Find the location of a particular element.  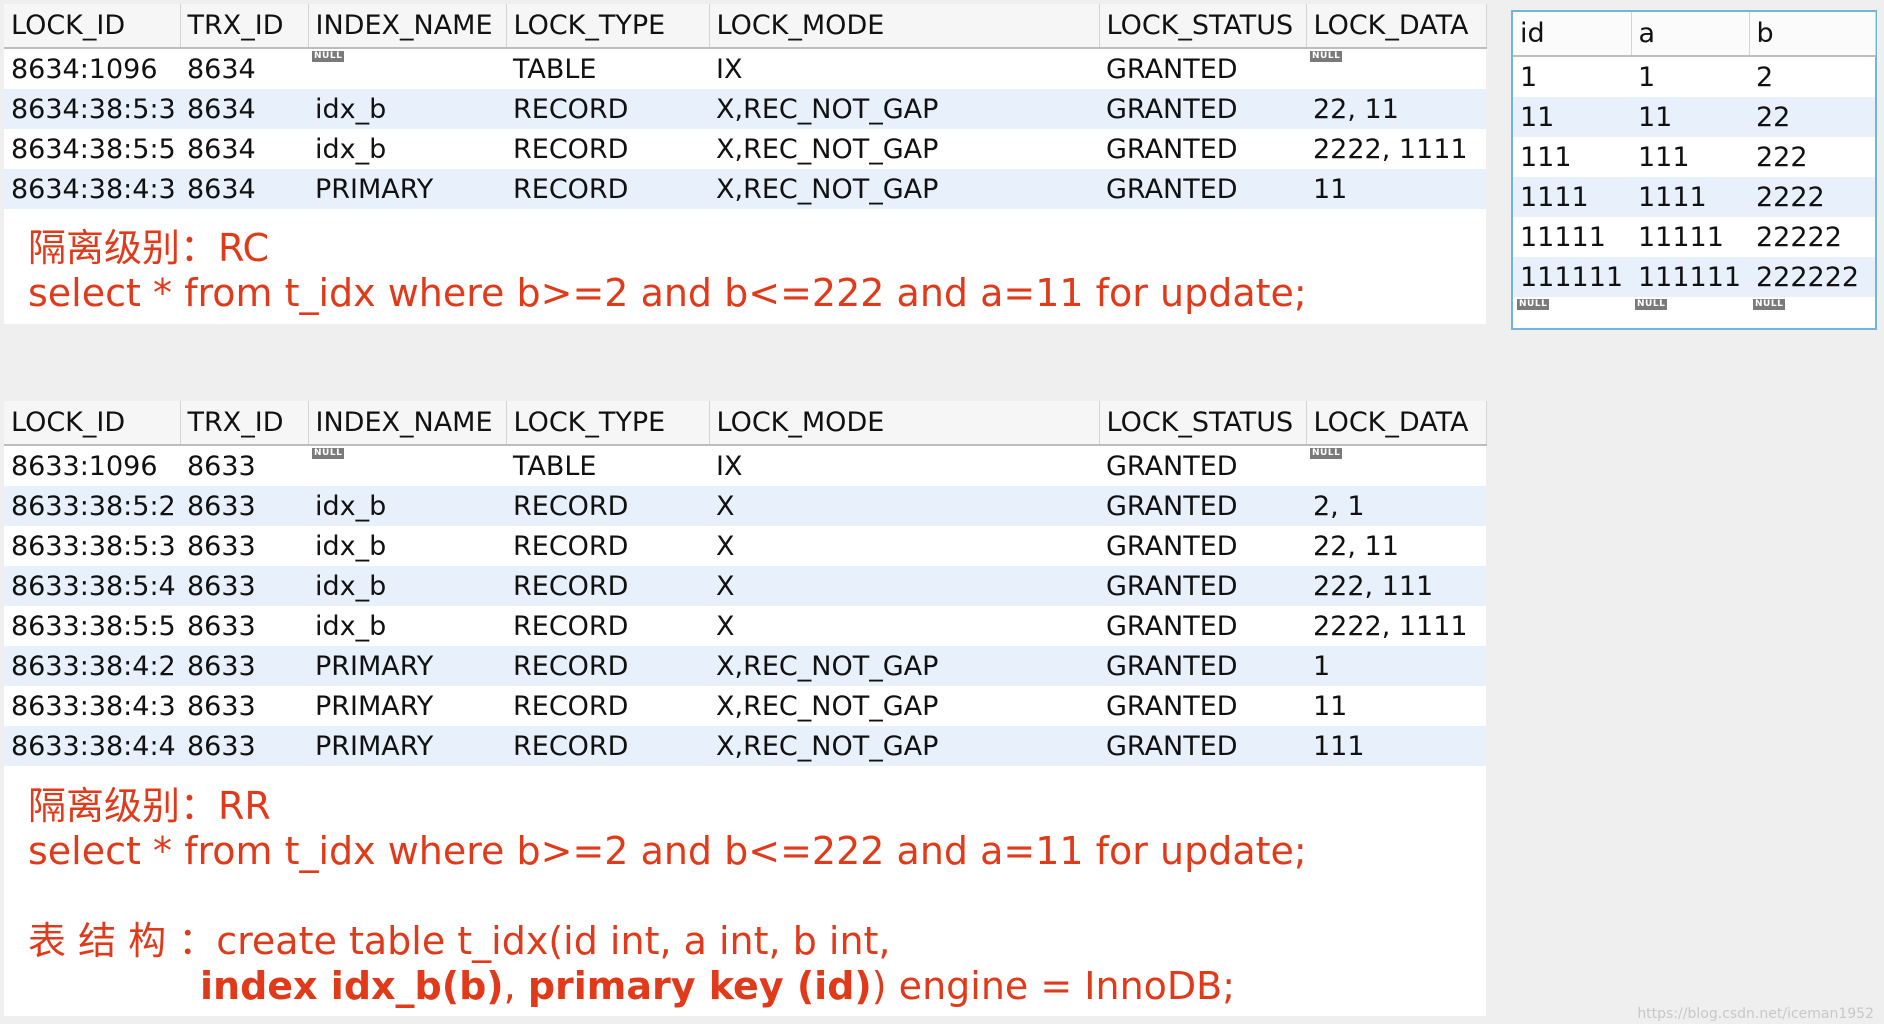

table-row: 1111 1111 2222 is located at coordinates (1694, 197).